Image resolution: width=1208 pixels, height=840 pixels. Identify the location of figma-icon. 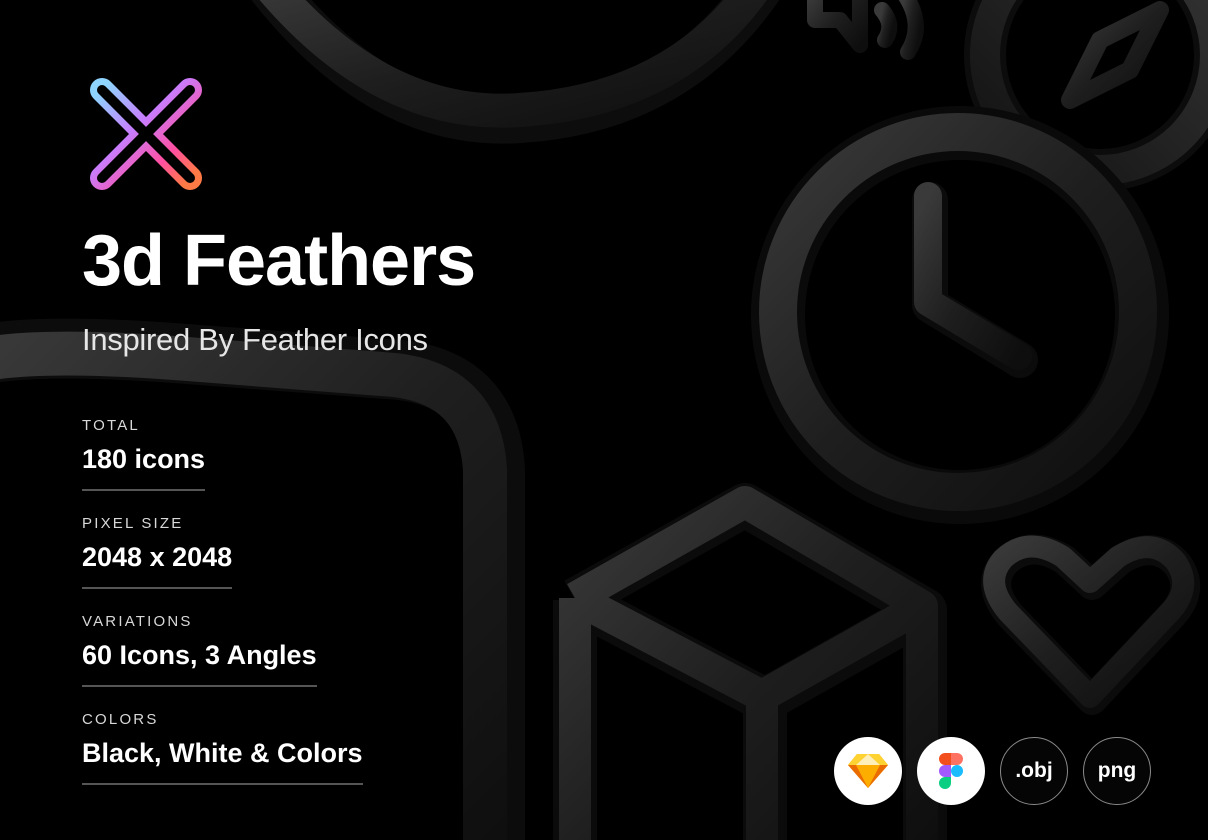
(951, 771).